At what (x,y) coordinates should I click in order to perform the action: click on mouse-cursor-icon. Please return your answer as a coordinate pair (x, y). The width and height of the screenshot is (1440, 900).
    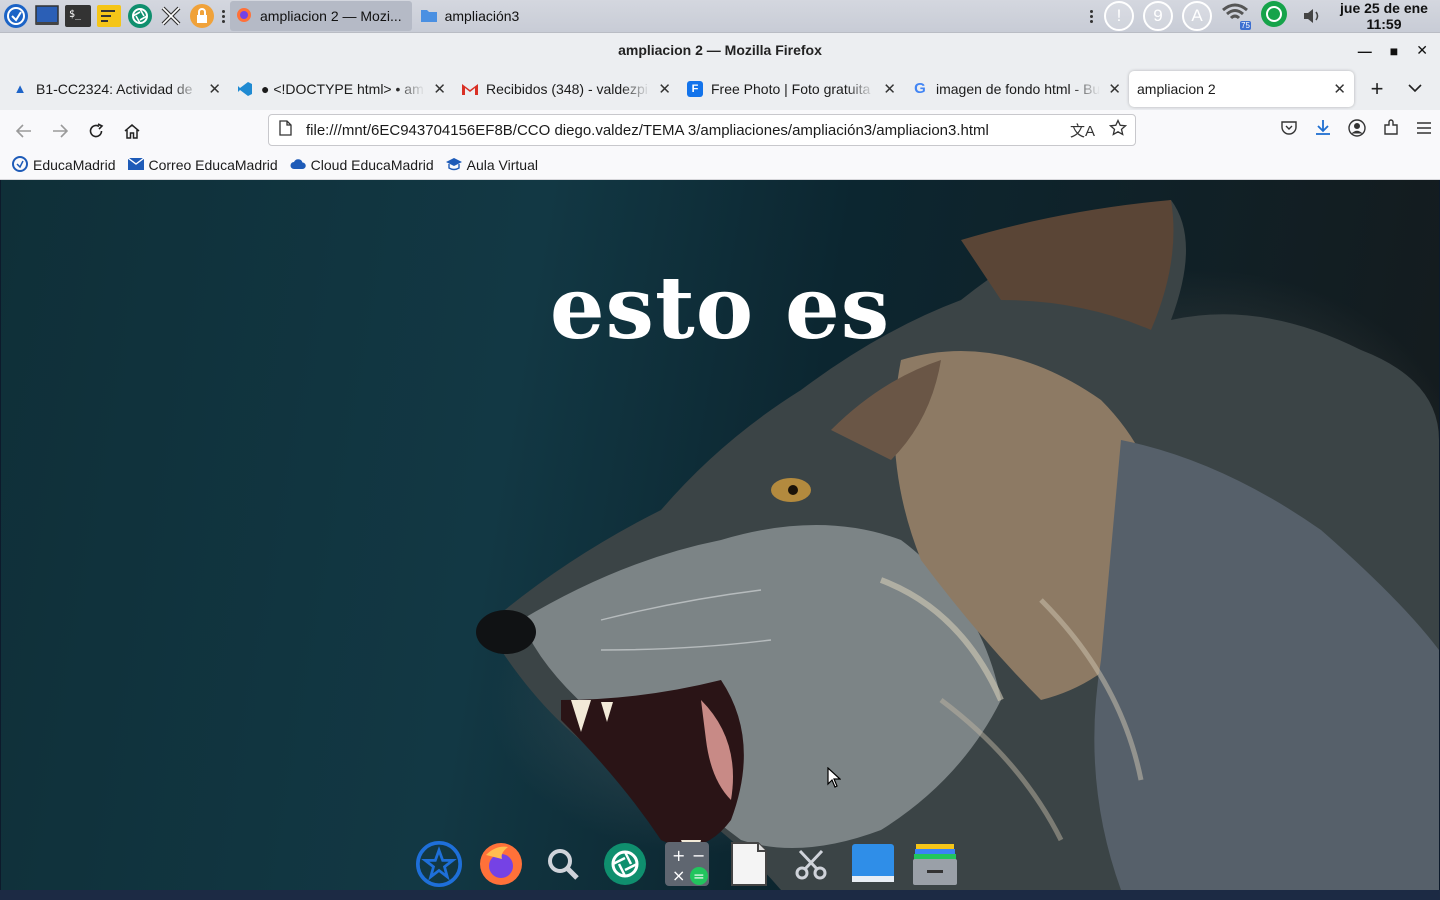
    Looking at the image, I should click on (834, 777).